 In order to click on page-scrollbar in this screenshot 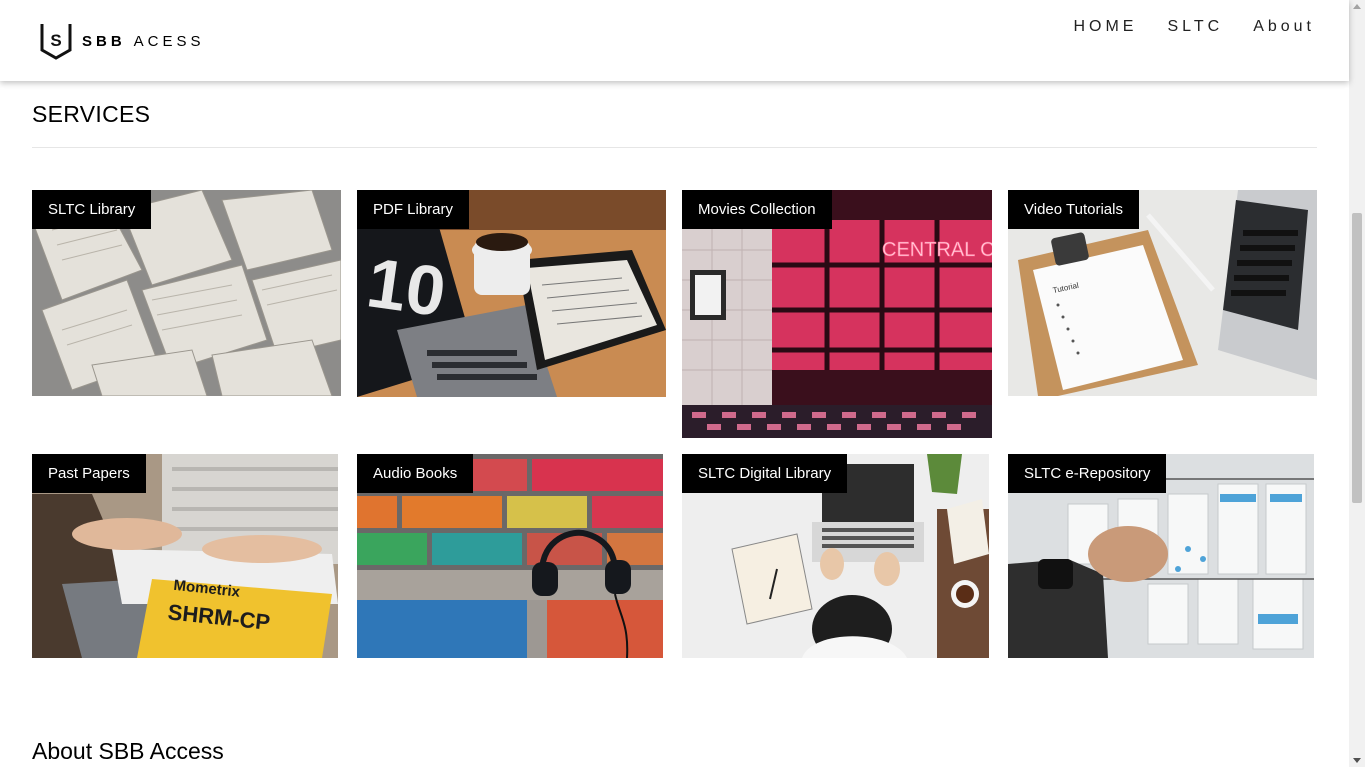, I will do `click(1357, 383)`.